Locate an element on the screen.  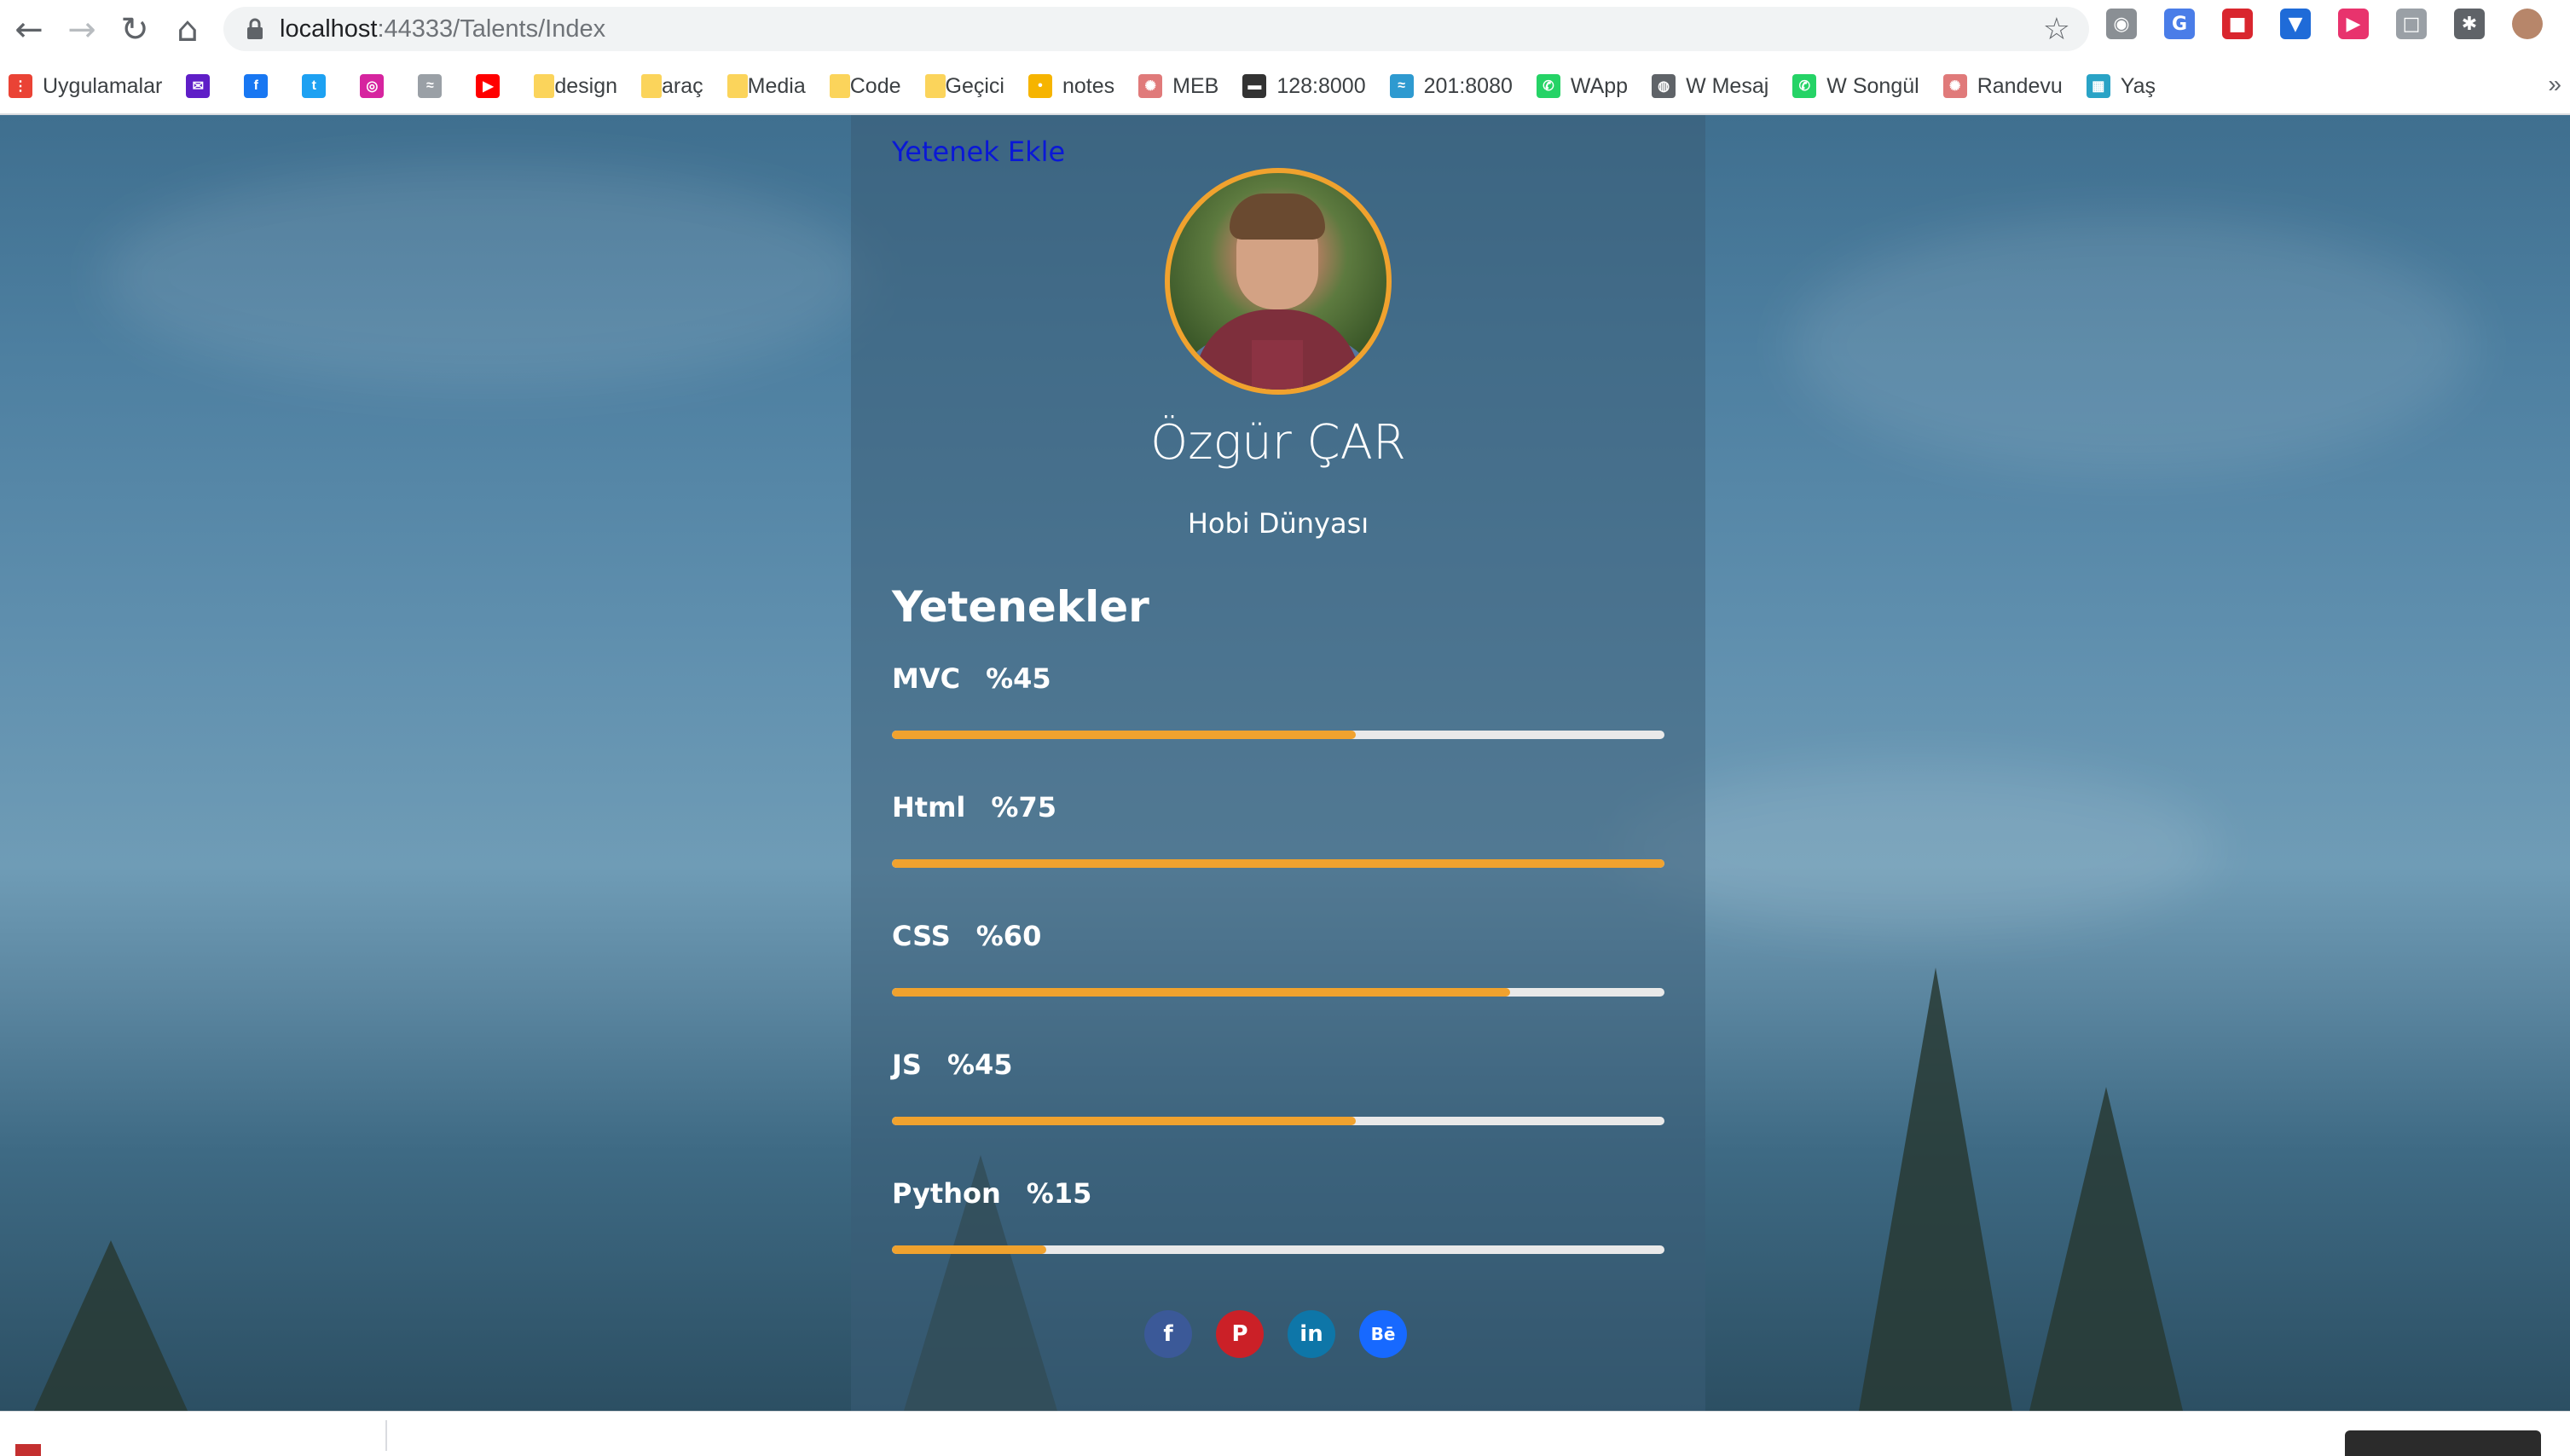
skill-name: Python is located at coordinates (947, 1193).